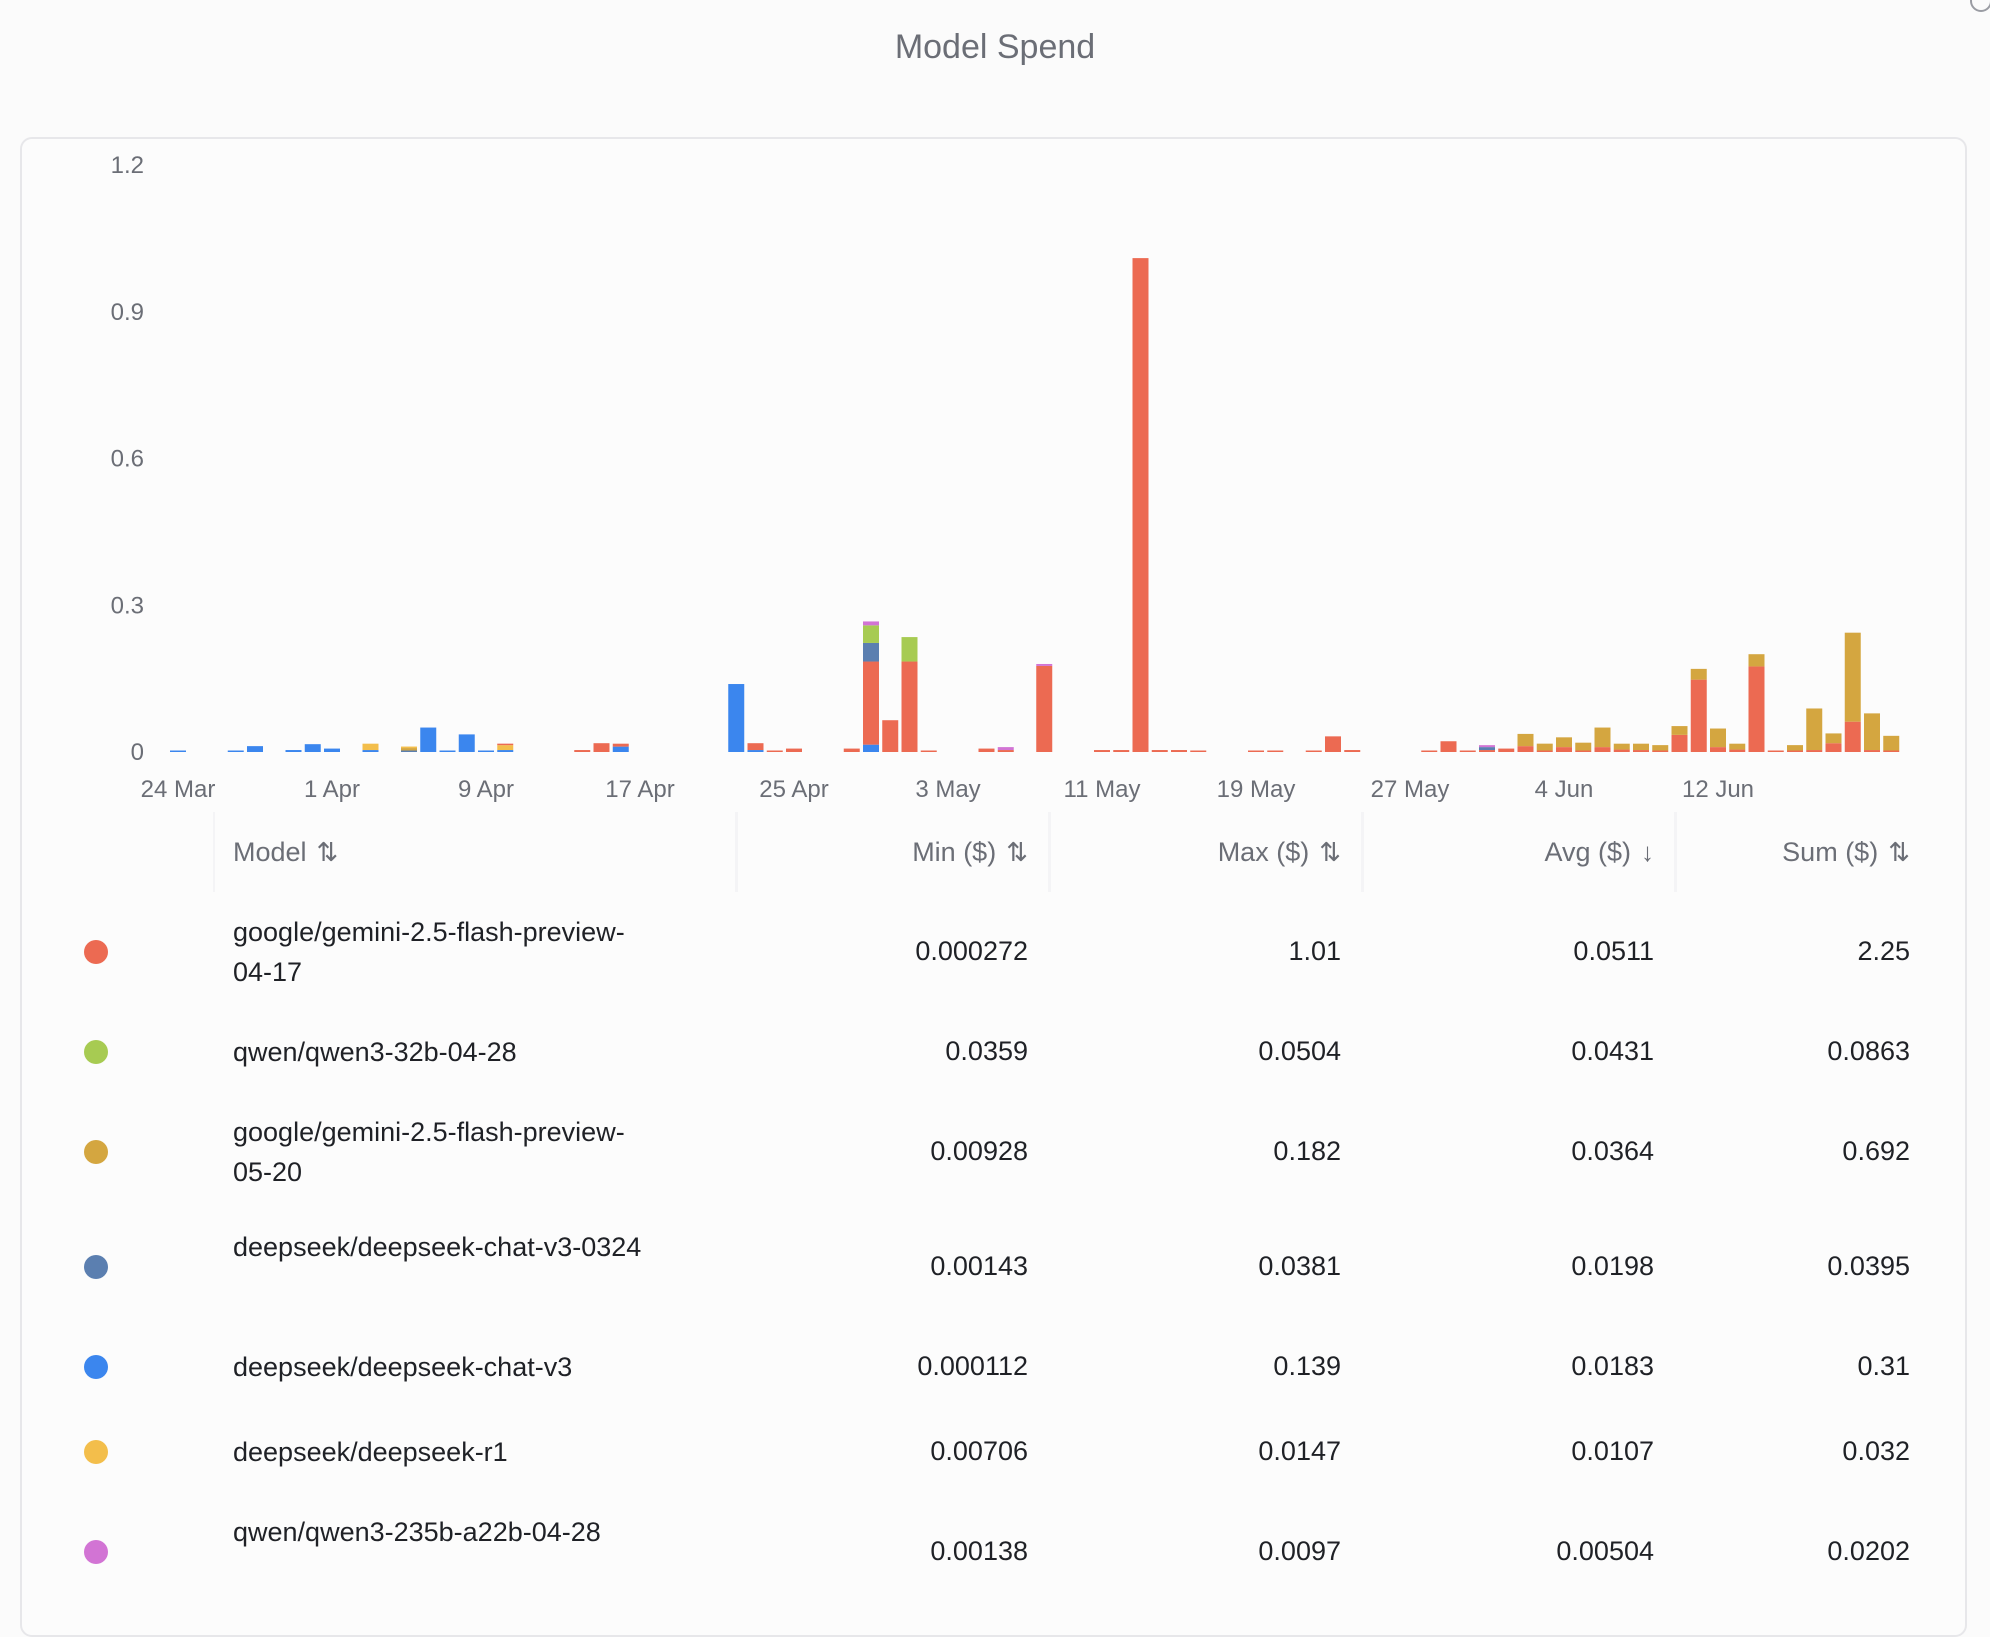 The height and width of the screenshot is (1637, 1990). I want to click on header-model: Model ⇅, so click(475, 852).